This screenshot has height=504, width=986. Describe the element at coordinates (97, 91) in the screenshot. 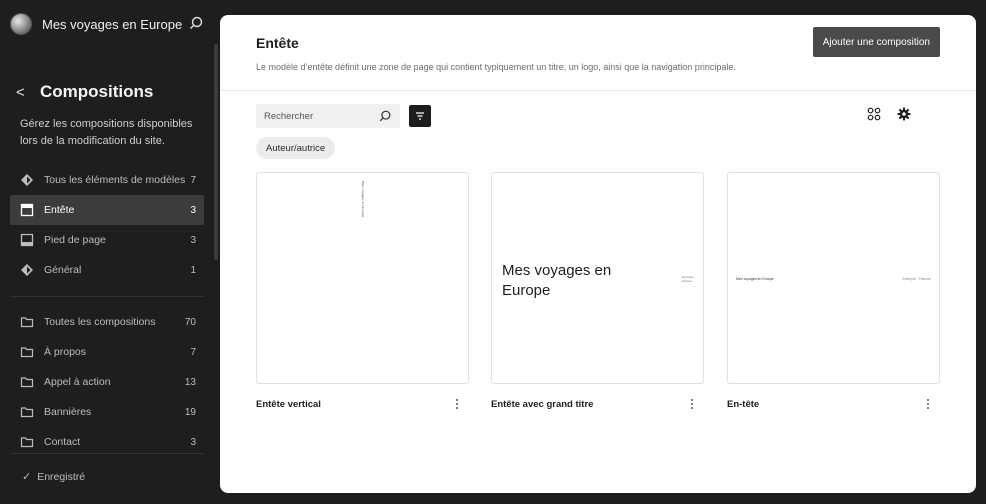

I see `section-title: Compositions` at that location.